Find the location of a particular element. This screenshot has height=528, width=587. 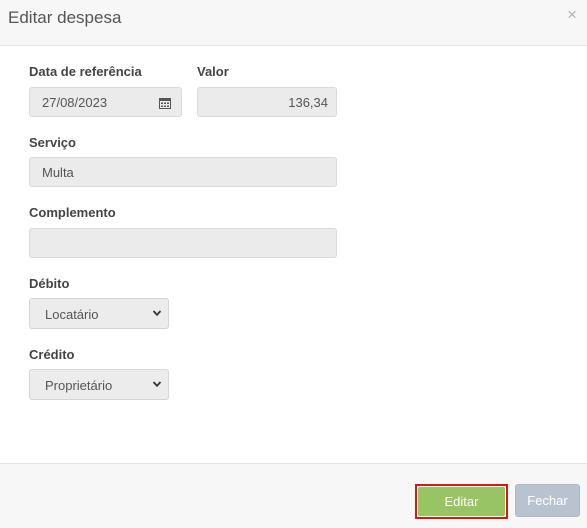

close-icon: × is located at coordinates (572, 14).